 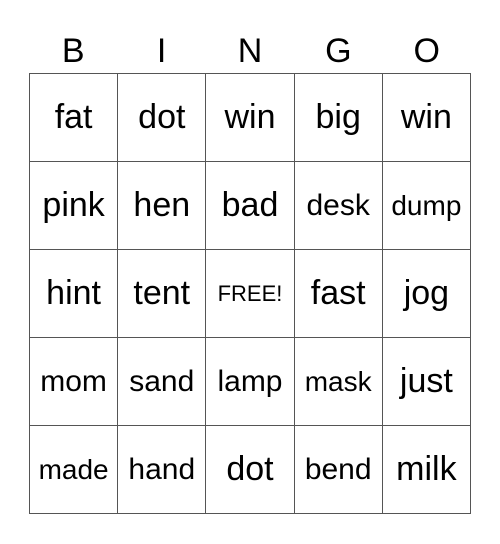 I want to click on bingo-cell: fast, so click(x=338, y=294).